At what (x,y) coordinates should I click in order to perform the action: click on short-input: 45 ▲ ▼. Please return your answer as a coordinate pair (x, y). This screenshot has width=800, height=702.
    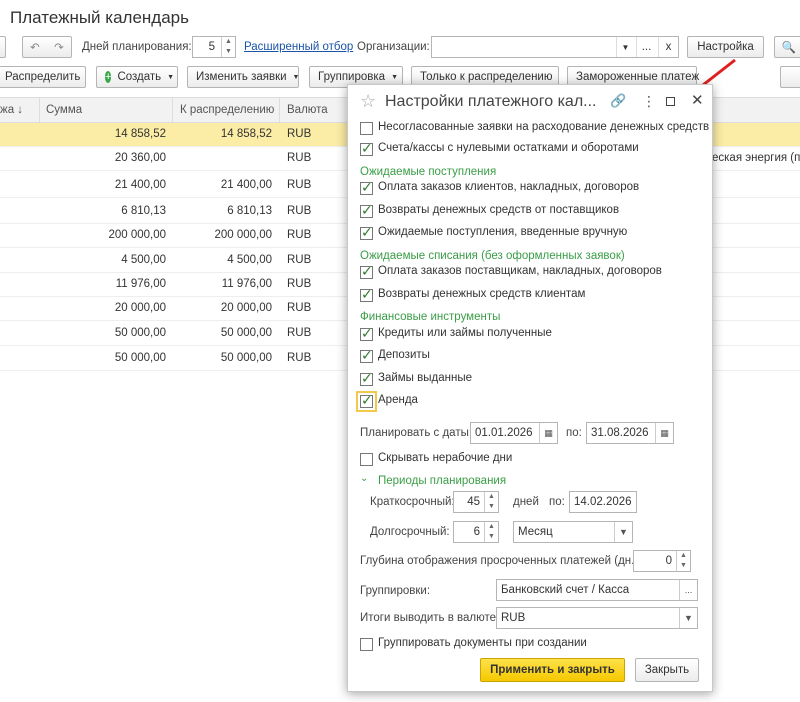
    Looking at the image, I should click on (476, 502).